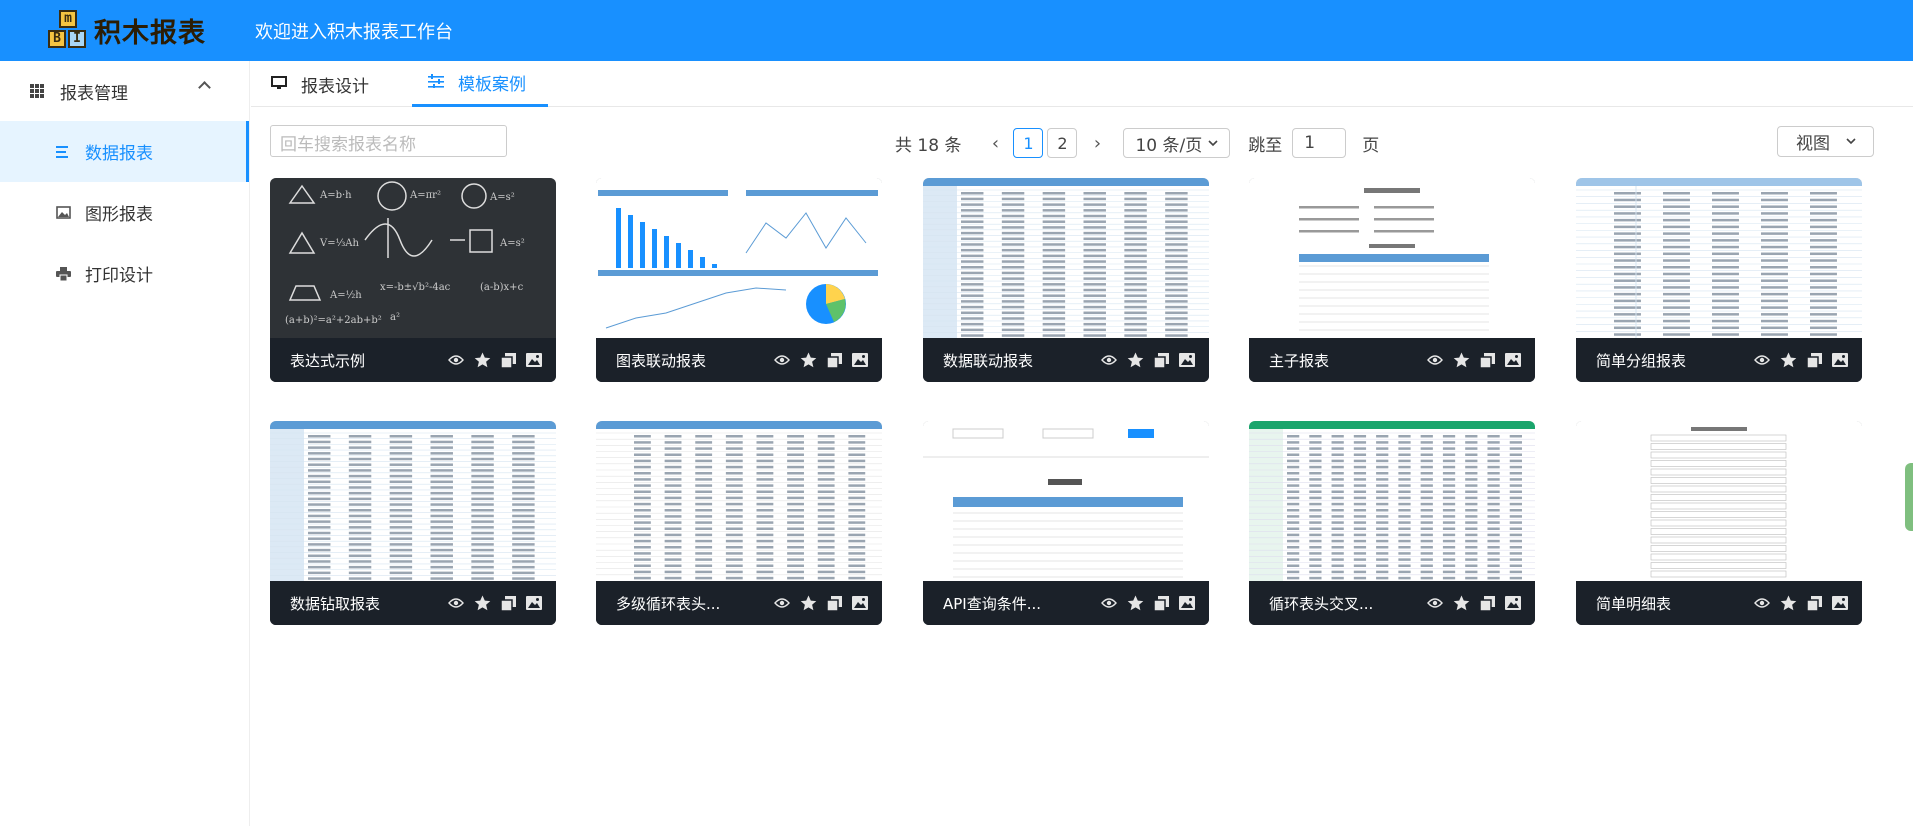 The height and width of the screenshot is (826, 1913). Describe the element at coordinates (1641, 360) in the screenshot. I see `card-title: 简单分组报表` at that location.